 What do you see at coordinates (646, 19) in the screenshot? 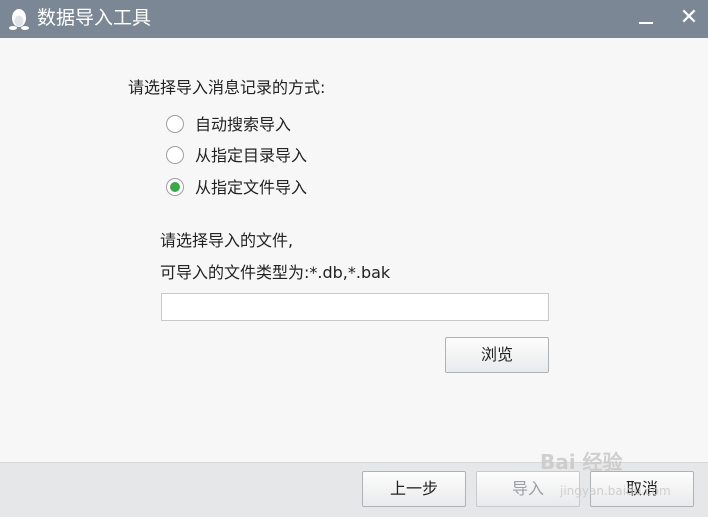
I see `minimize-button` at bounding box center [646, 19].